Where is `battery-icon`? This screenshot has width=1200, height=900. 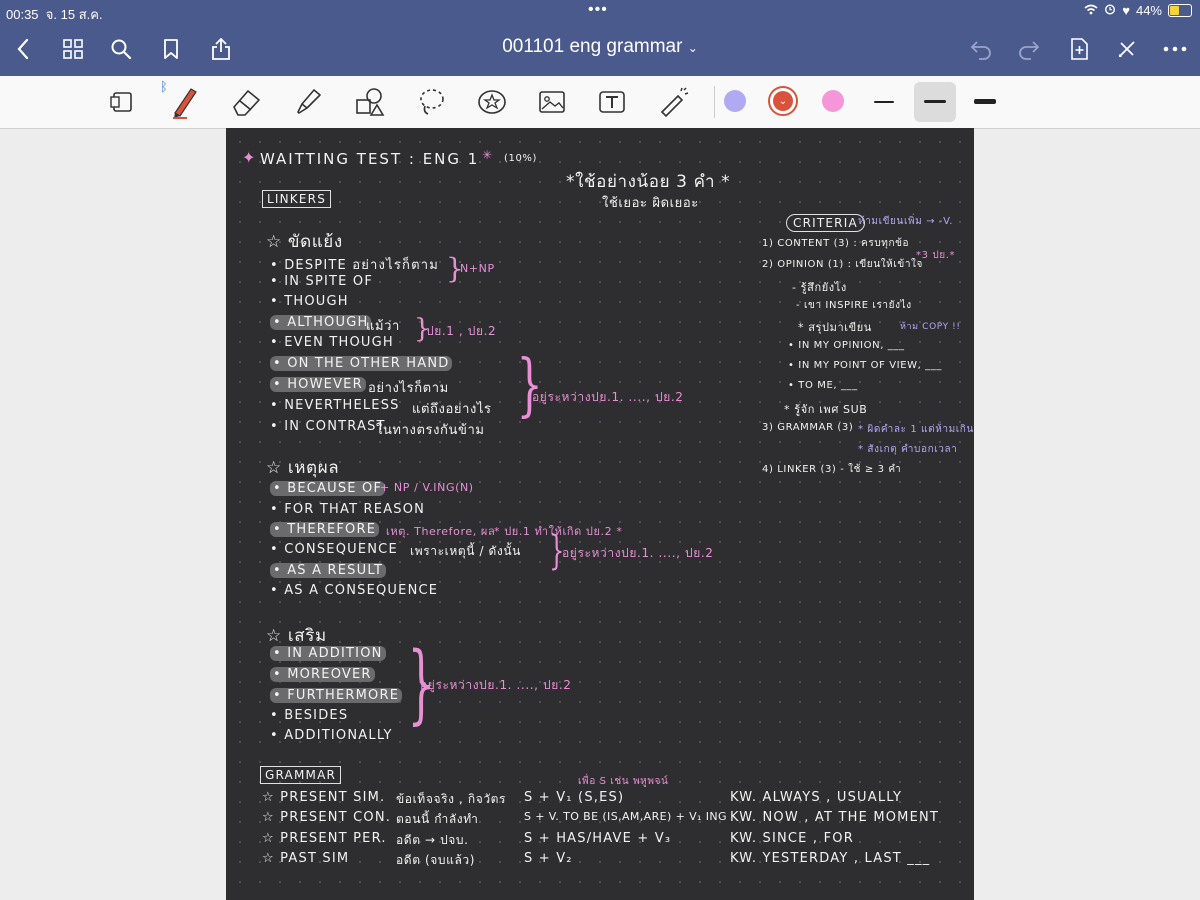 battery-icon is located at coordinates (1180, 10).